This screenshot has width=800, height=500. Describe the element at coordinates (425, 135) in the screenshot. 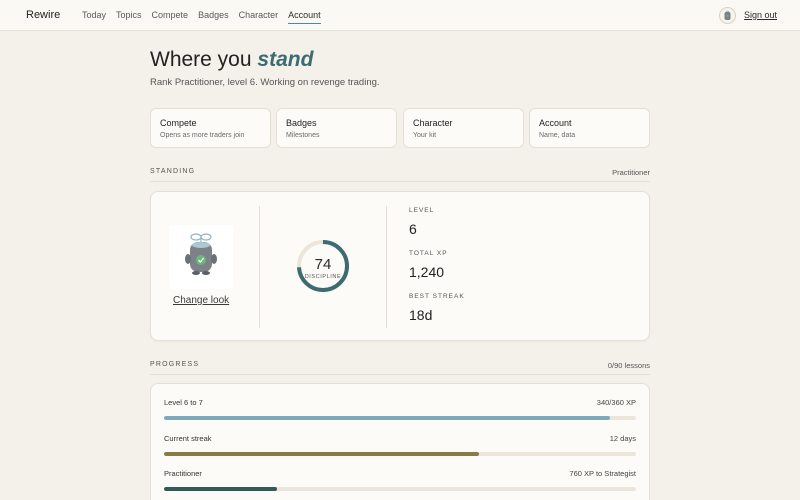

I see `card-desc: Your kit` at that location.